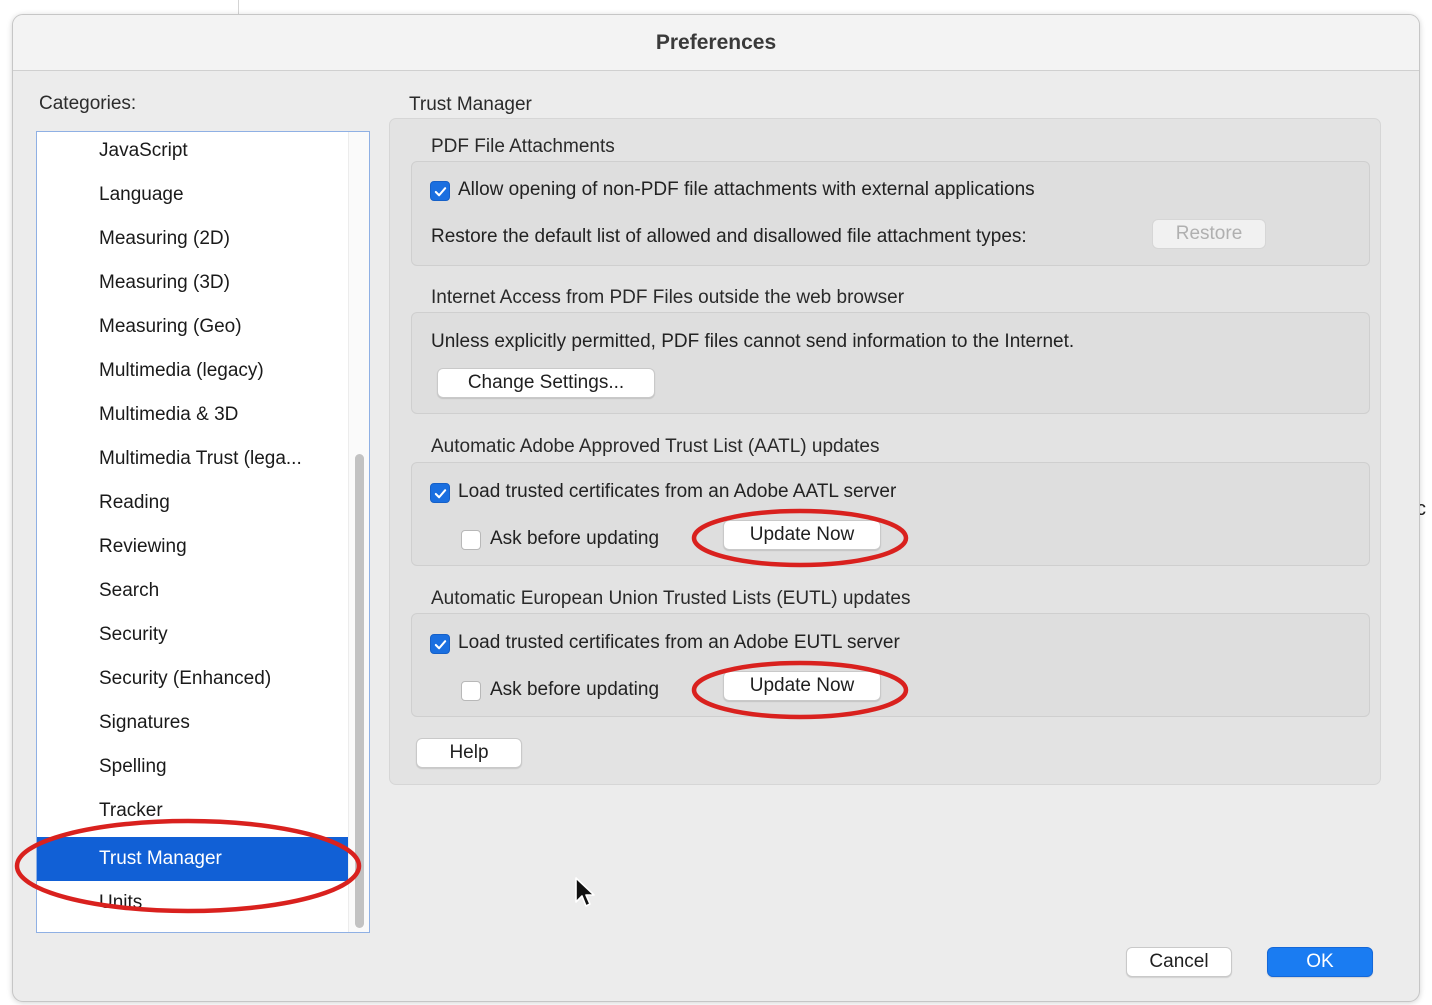 The height and width of the screenshot is (1005, 1432). Describe the element at coordinates (193, 767) in the screenshot. I see `category-item: Spelling` at that location.